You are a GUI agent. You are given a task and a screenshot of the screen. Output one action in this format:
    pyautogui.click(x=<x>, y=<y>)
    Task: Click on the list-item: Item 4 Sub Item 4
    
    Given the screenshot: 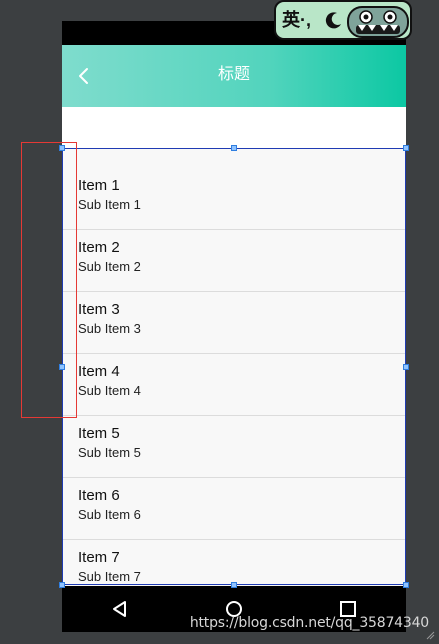 What is the action you would take?
    pyautogui.click(x=234, y=385)
    